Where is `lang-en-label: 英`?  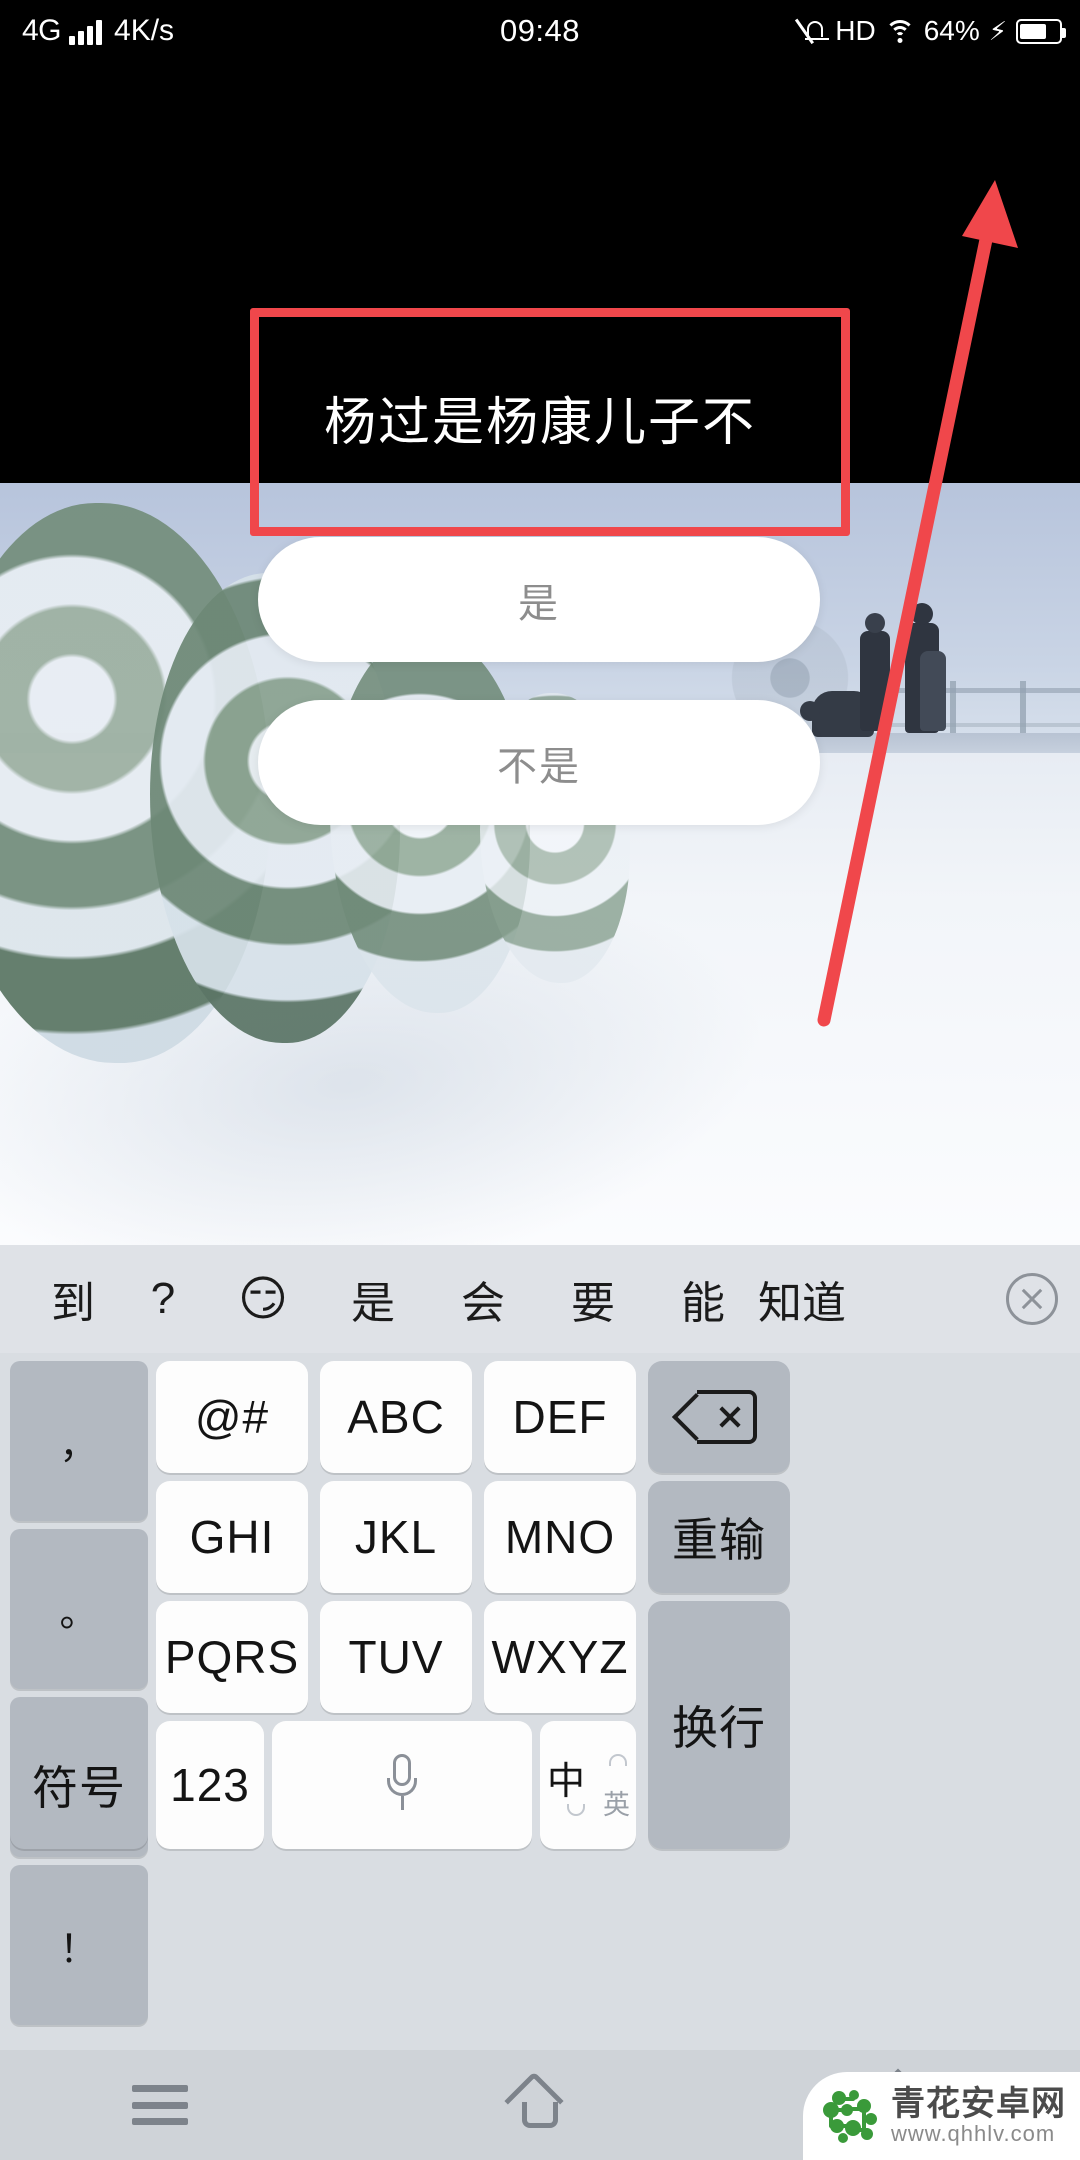 lang-en-label: 英 is located at coordinates (617, 1805).